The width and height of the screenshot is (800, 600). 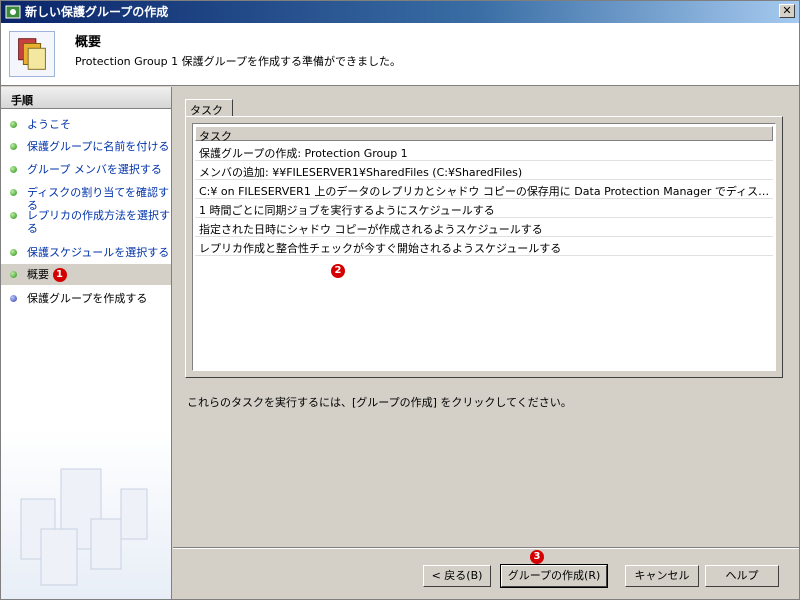 I want to click on cancel-button: キャンセル, so click(x=662, y=576).